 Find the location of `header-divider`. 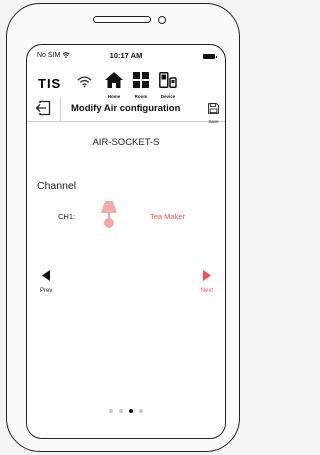

header-divider is located at coordinates (60, 109).